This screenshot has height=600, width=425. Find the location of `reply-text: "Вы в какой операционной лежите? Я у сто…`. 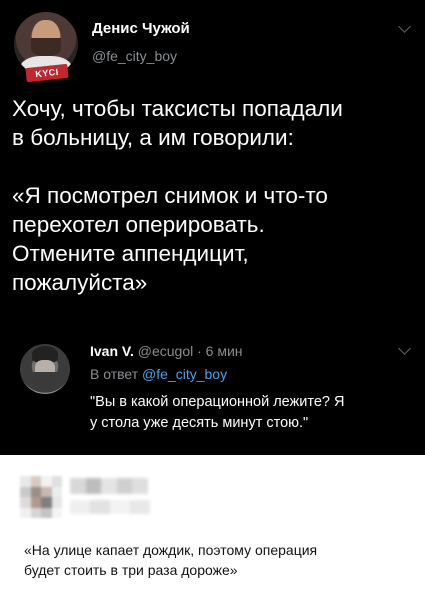

reply-text: "Вы в какой операционной лежите? Я у сто… is located at coordinates (217, 412).